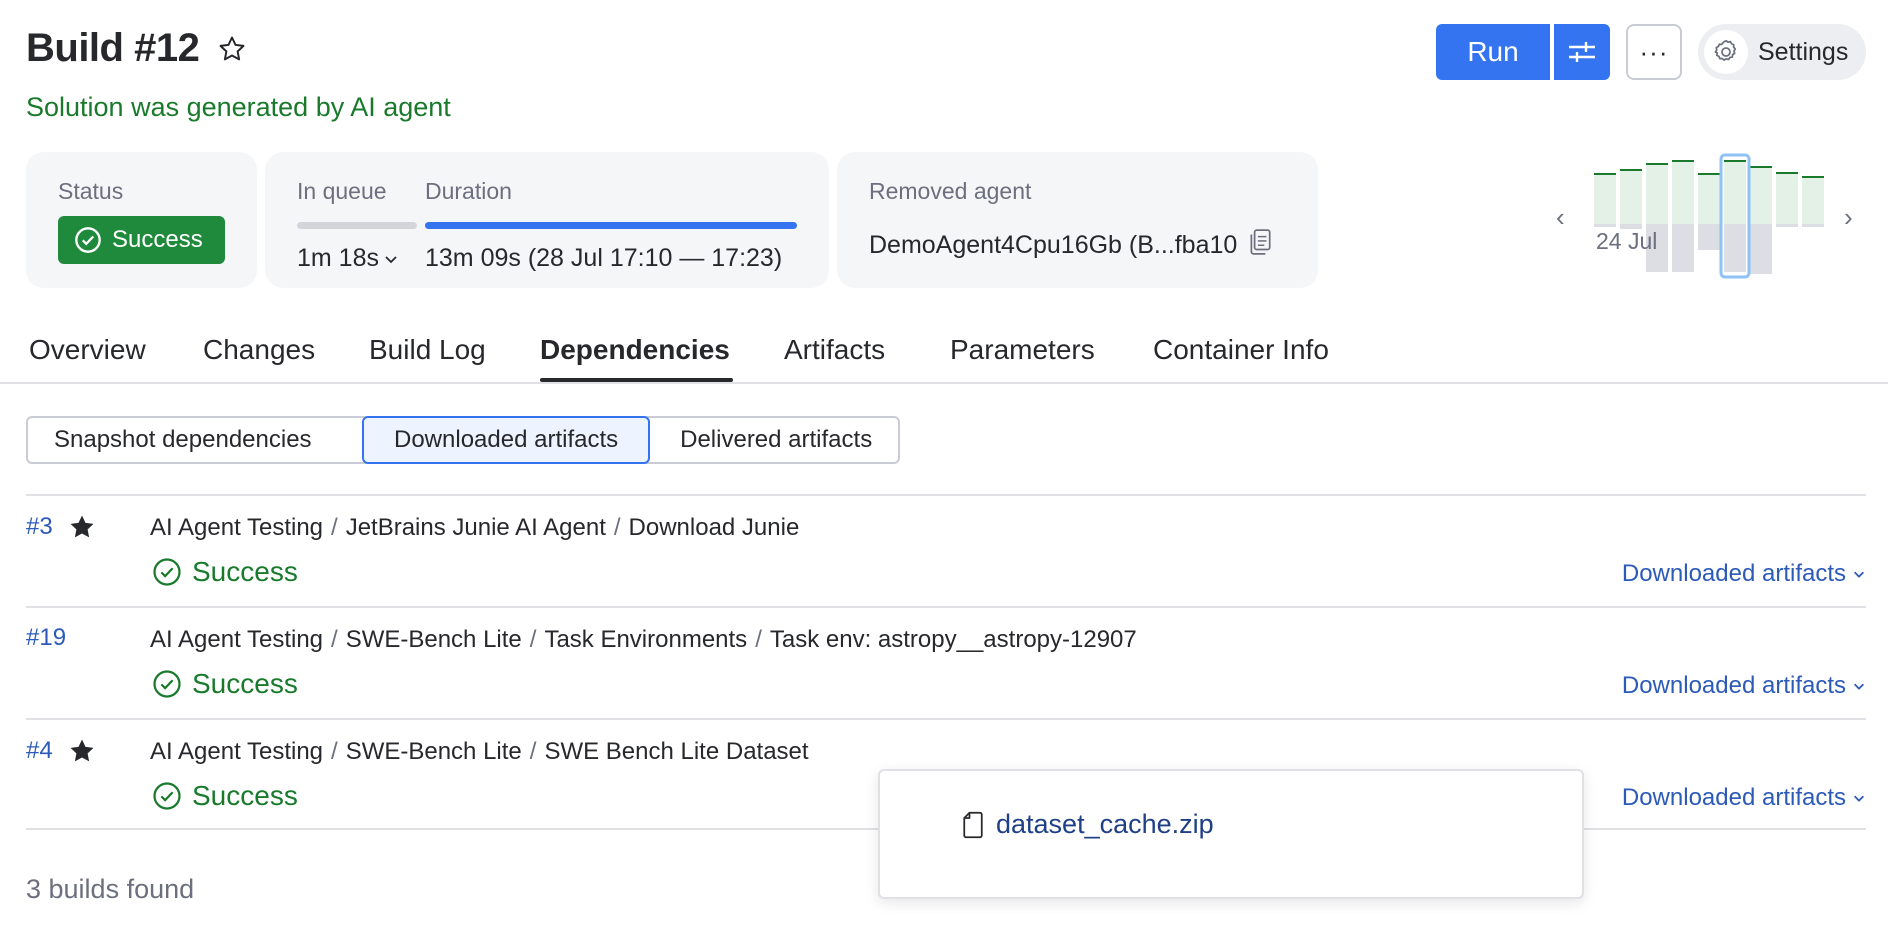 The height and width of the screenshot is (940, 1888). What do you see at coordinates (635, 350) in the screenshot?
I see `tab-dependencies: Dependencies` at bounding box center [635, 350].